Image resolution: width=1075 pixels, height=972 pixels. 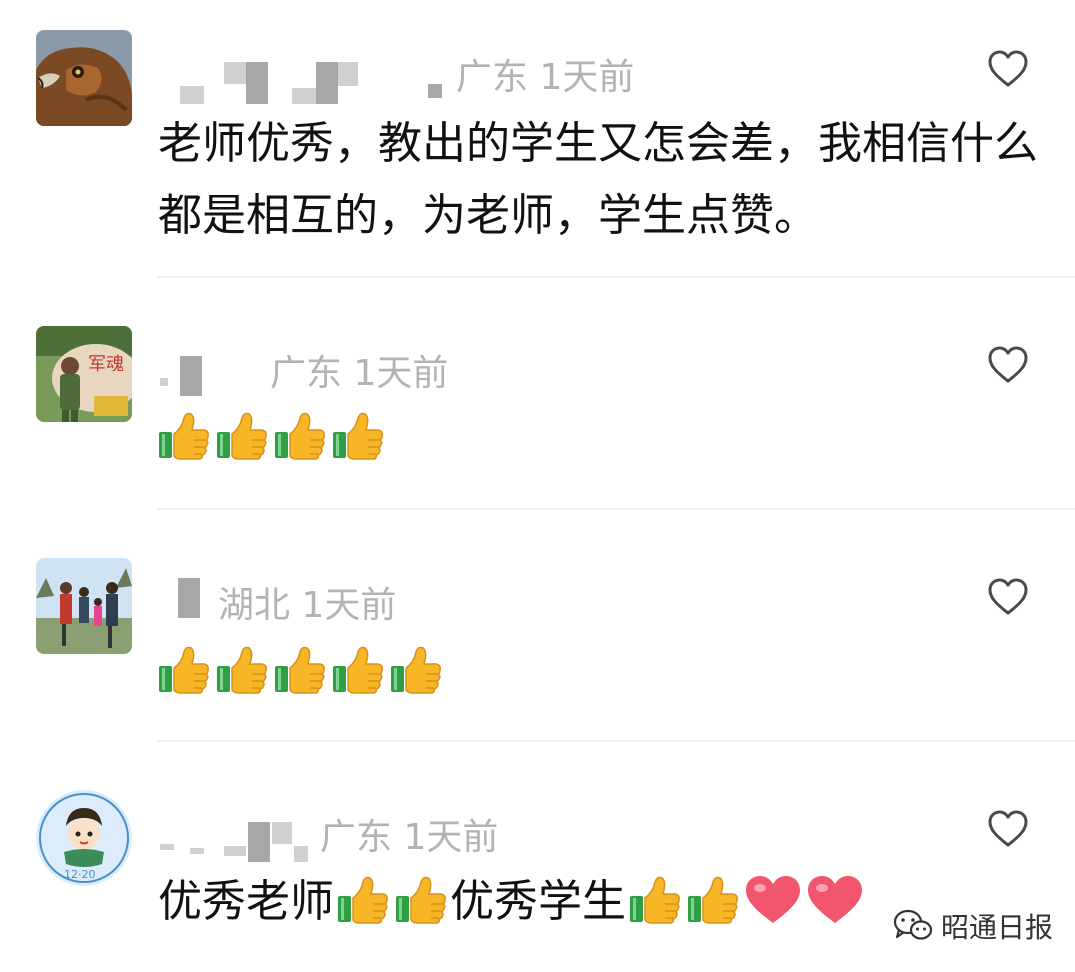 What do you see at coordinates (307, 605) in the screenshot?
I see `comment-meta: 湖北 1天前` at bounding box center [307, 605].